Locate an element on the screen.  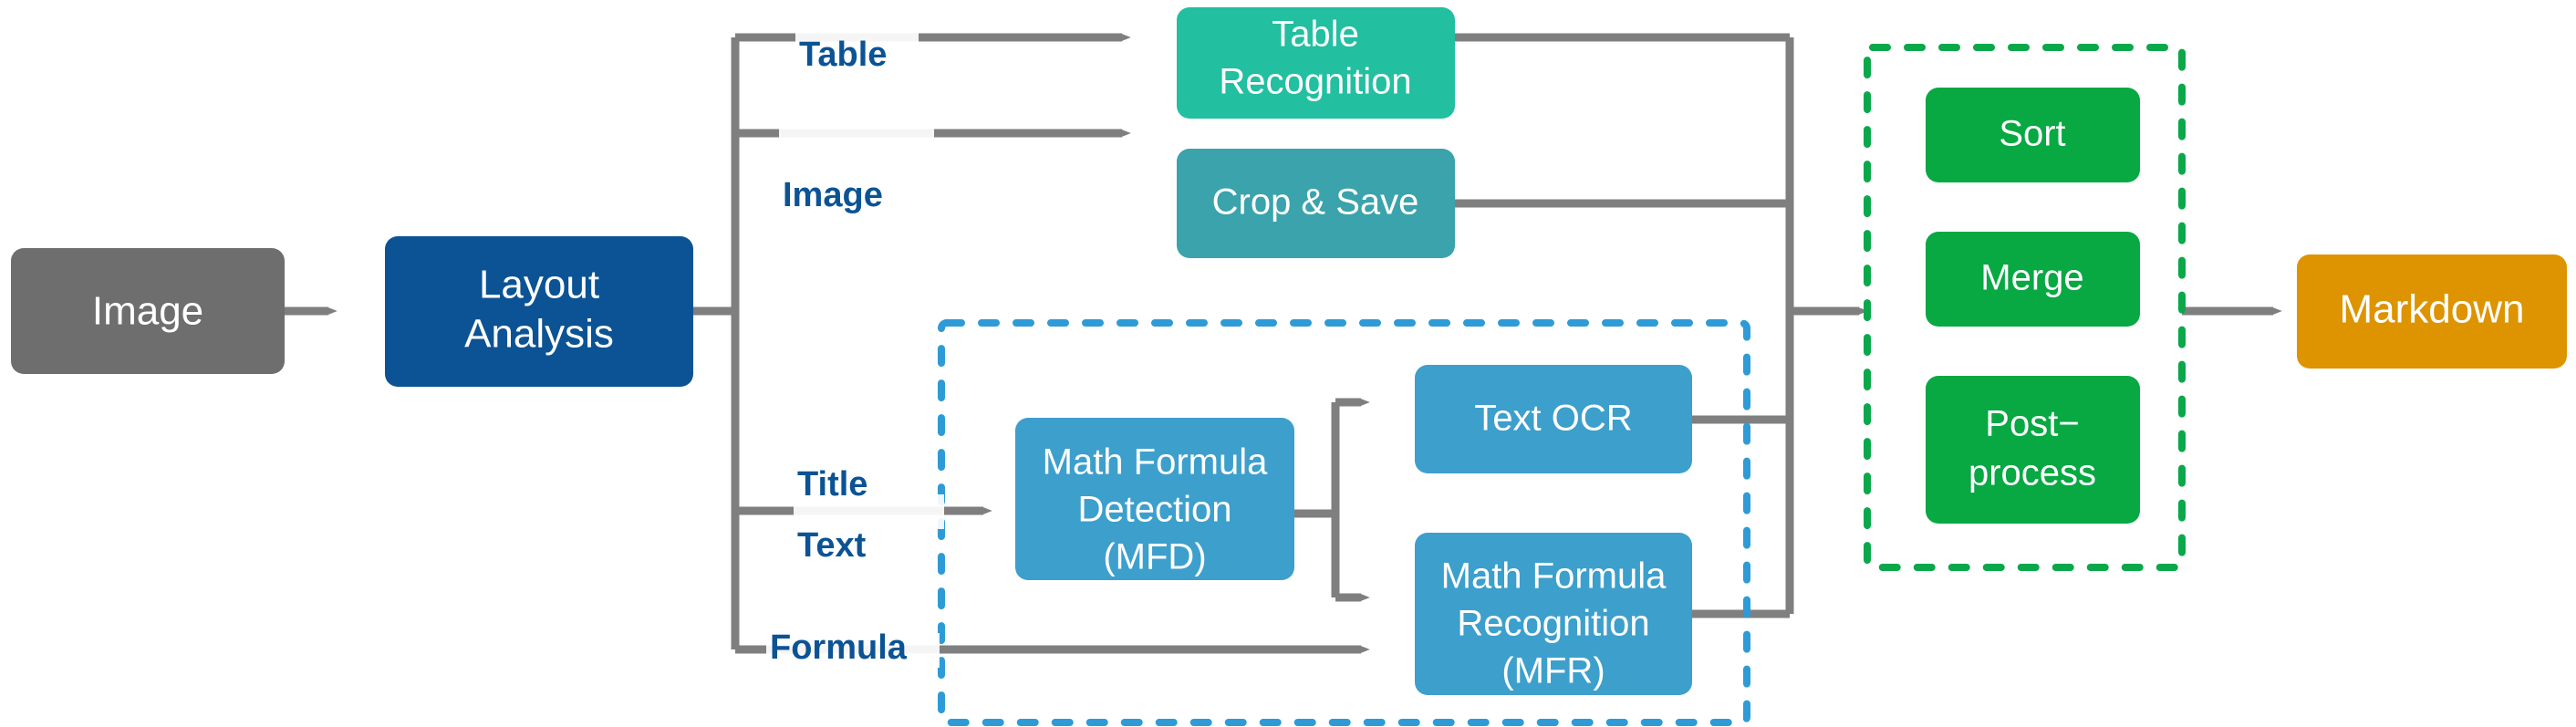
edge-label-layer: Table Image Title Text Formula is located at coordinates (855, 344).